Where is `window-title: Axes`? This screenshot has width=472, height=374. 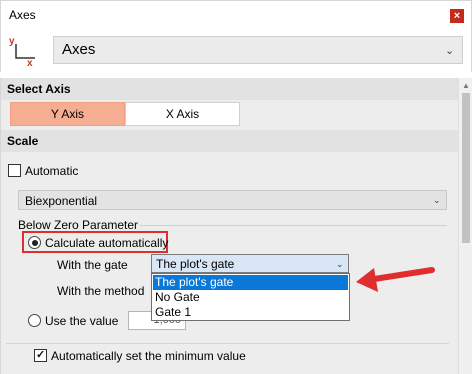
window-title: Axes is located at coordinates (22, 15).